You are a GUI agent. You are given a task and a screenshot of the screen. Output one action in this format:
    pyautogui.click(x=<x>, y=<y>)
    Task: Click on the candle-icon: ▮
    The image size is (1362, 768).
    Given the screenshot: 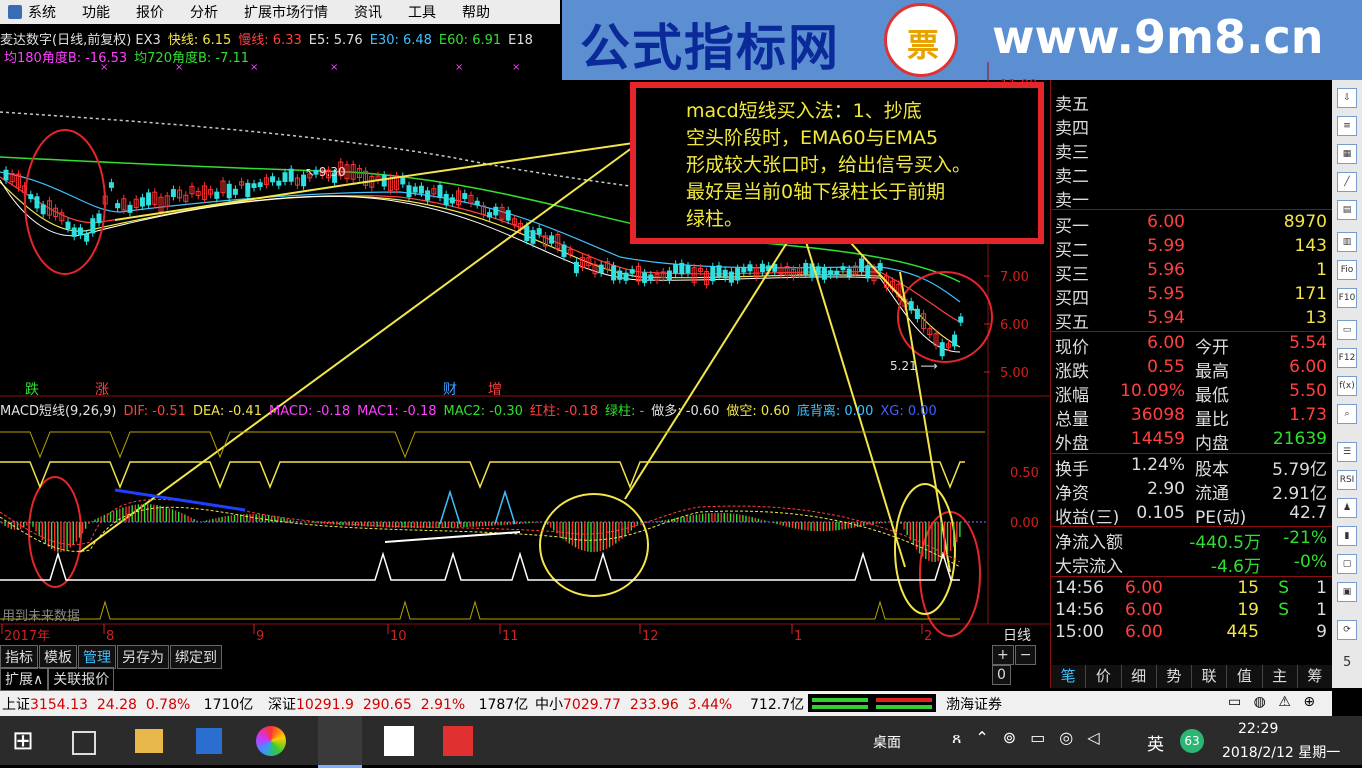 What is the action you would take?
    pyautogui.click(x=1347, y=536)
    